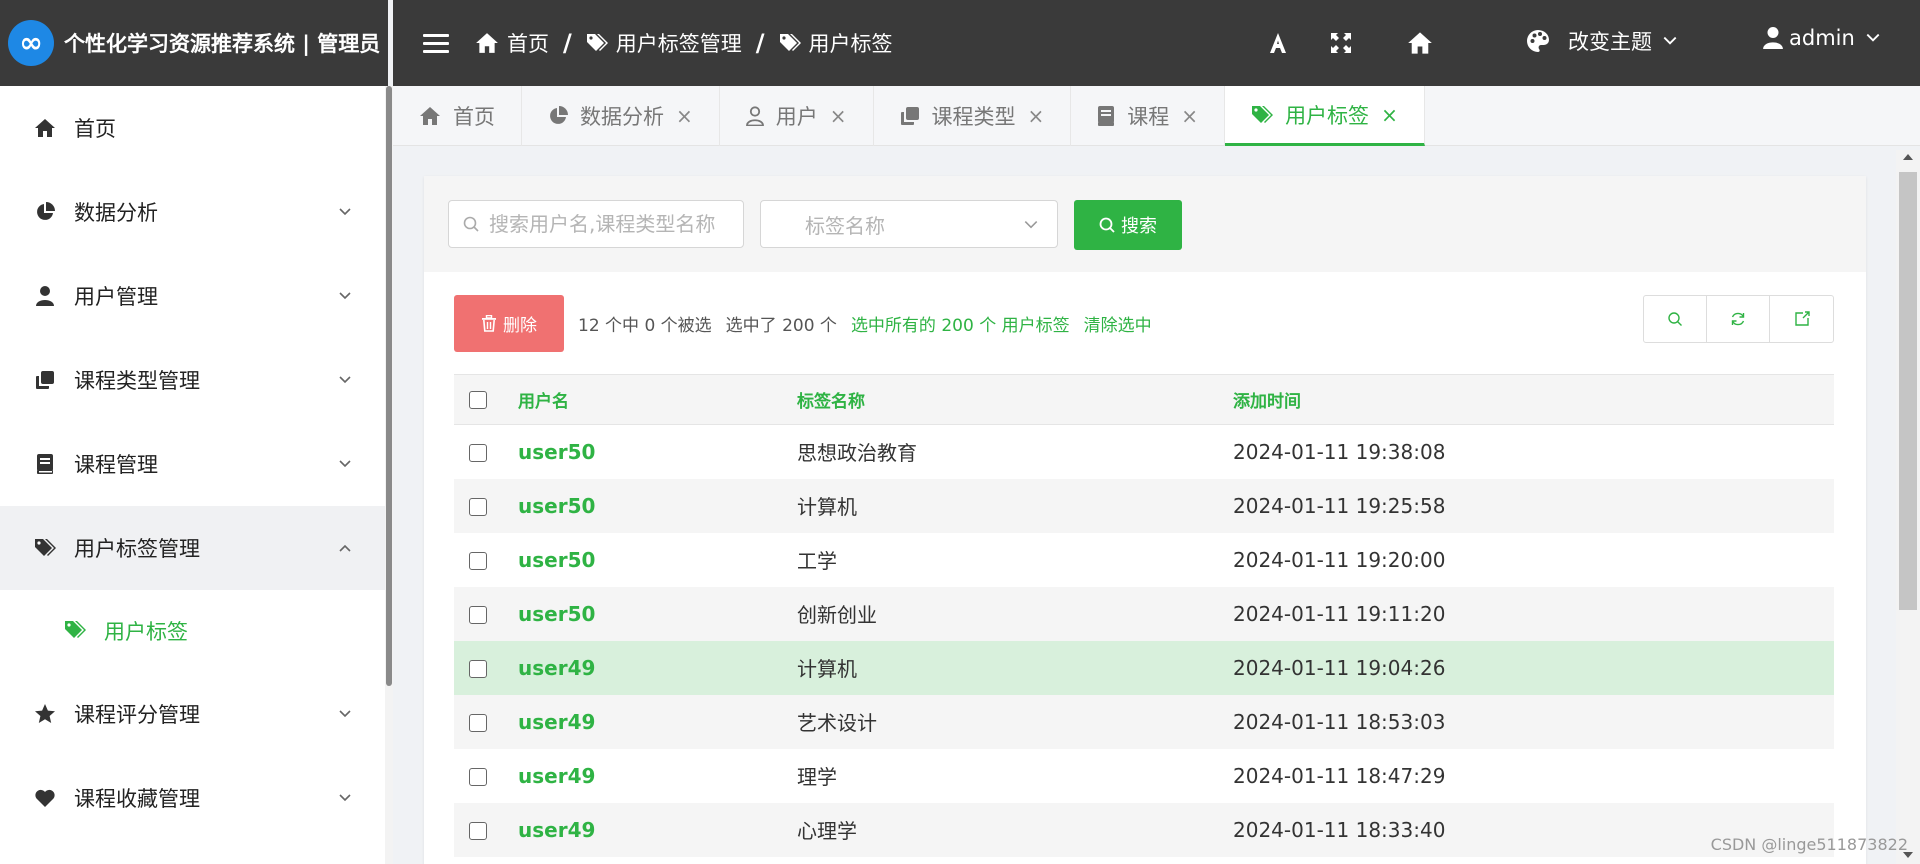  I want to click on sidebar-item-label: 课程评分管理, so click(137, 715).